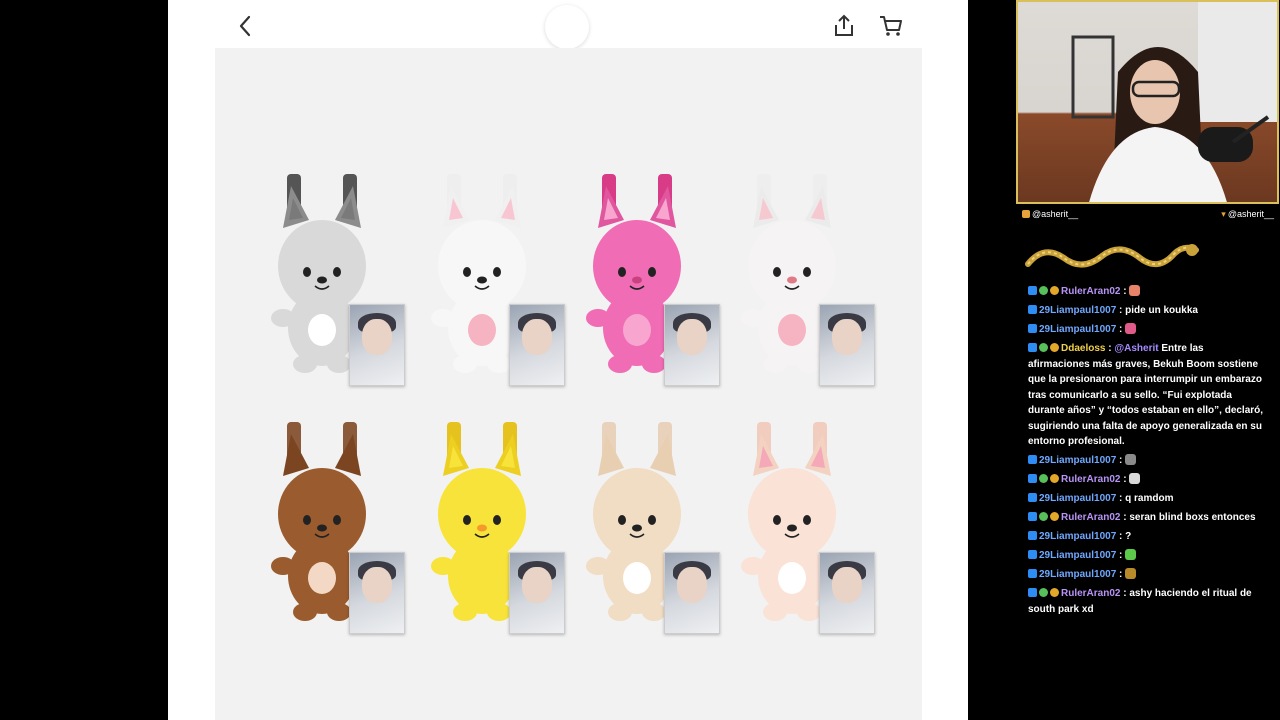 Image resolution: width=1280 pixels, height=720 pixels. I want to click on chat-text: q ramdom, so click(1149, 498).